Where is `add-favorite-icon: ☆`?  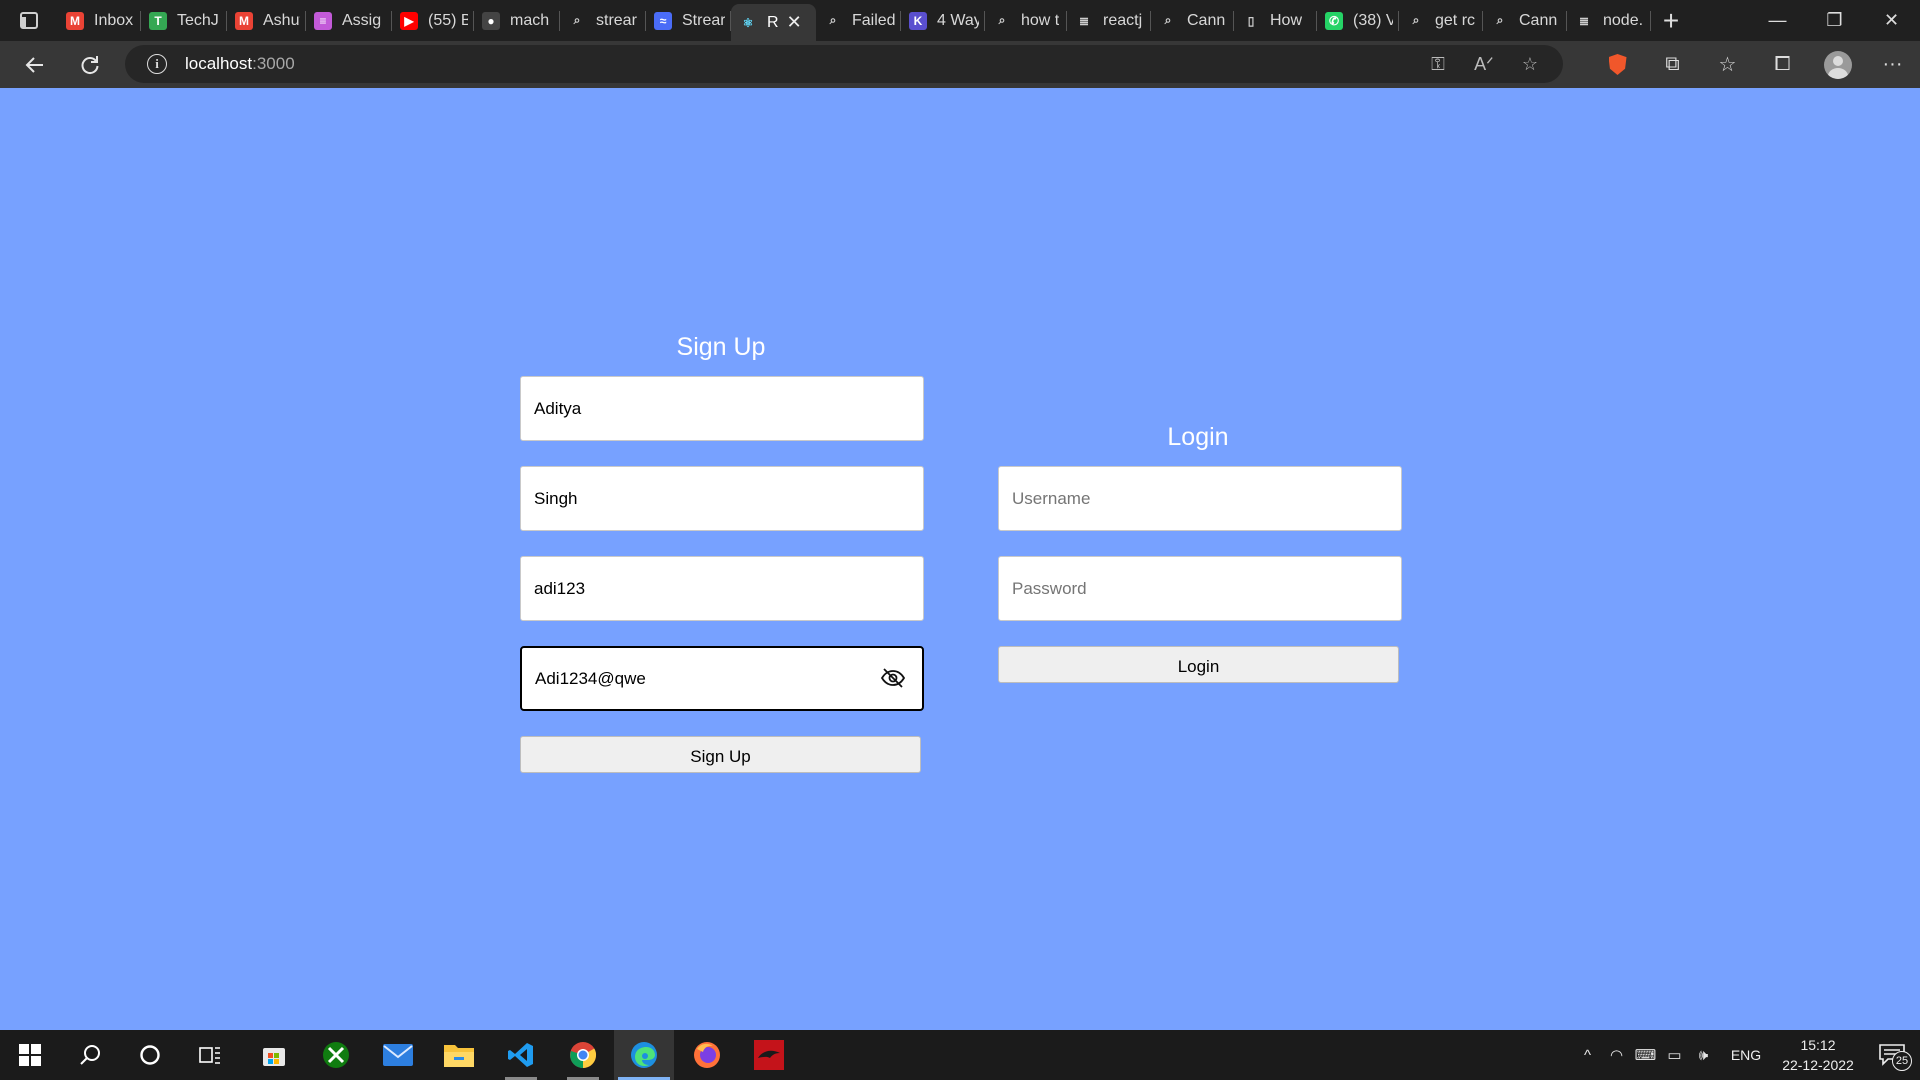
add-favorite-icon: ☆ is located at coordinates (1530, 64).